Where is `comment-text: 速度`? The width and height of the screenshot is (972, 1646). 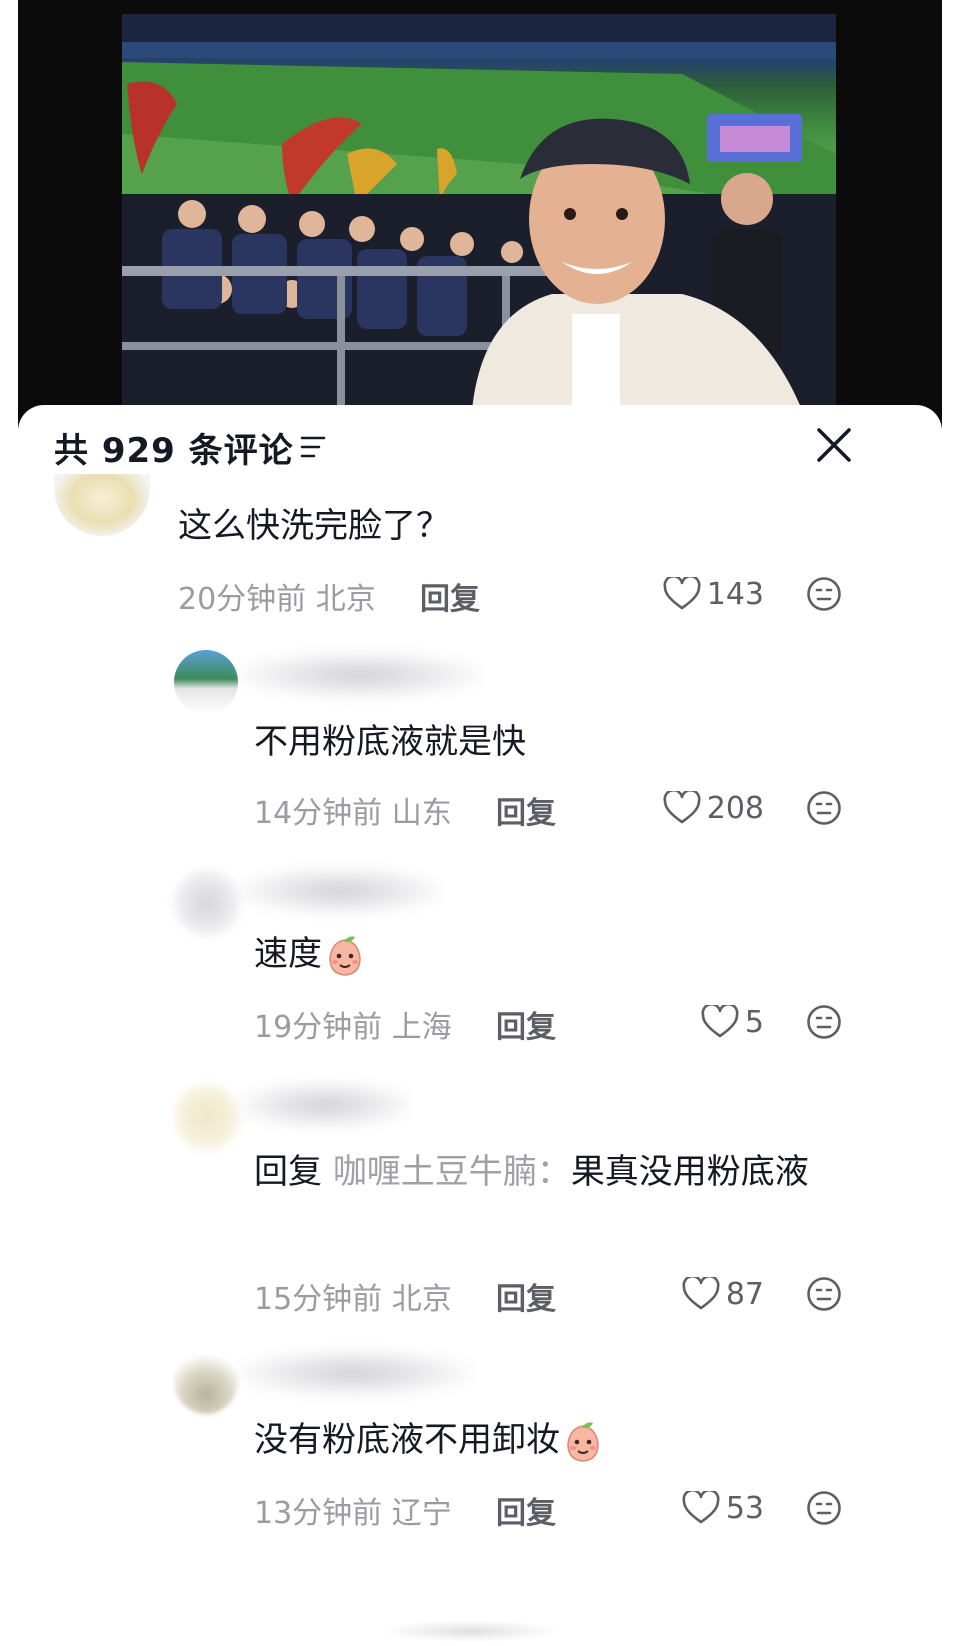 comment-text: 速度 is located at coordinates (310, 954).